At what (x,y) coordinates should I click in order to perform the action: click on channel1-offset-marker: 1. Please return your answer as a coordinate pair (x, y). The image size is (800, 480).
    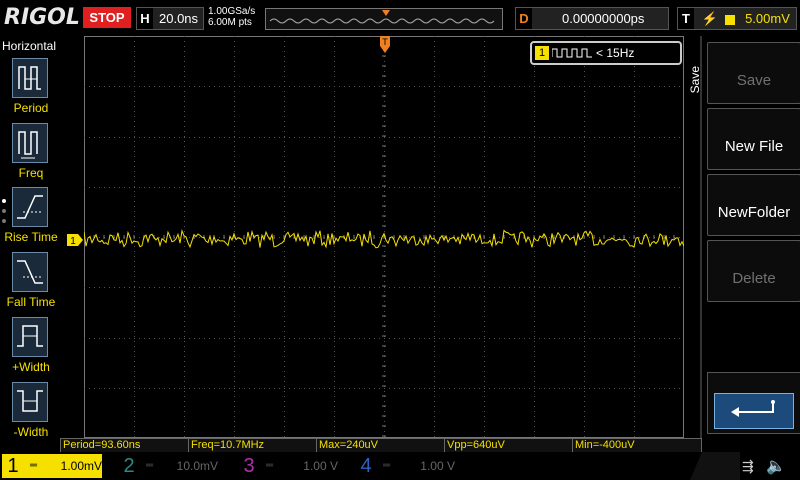
    Looking at the image, I should click on (75, 240).